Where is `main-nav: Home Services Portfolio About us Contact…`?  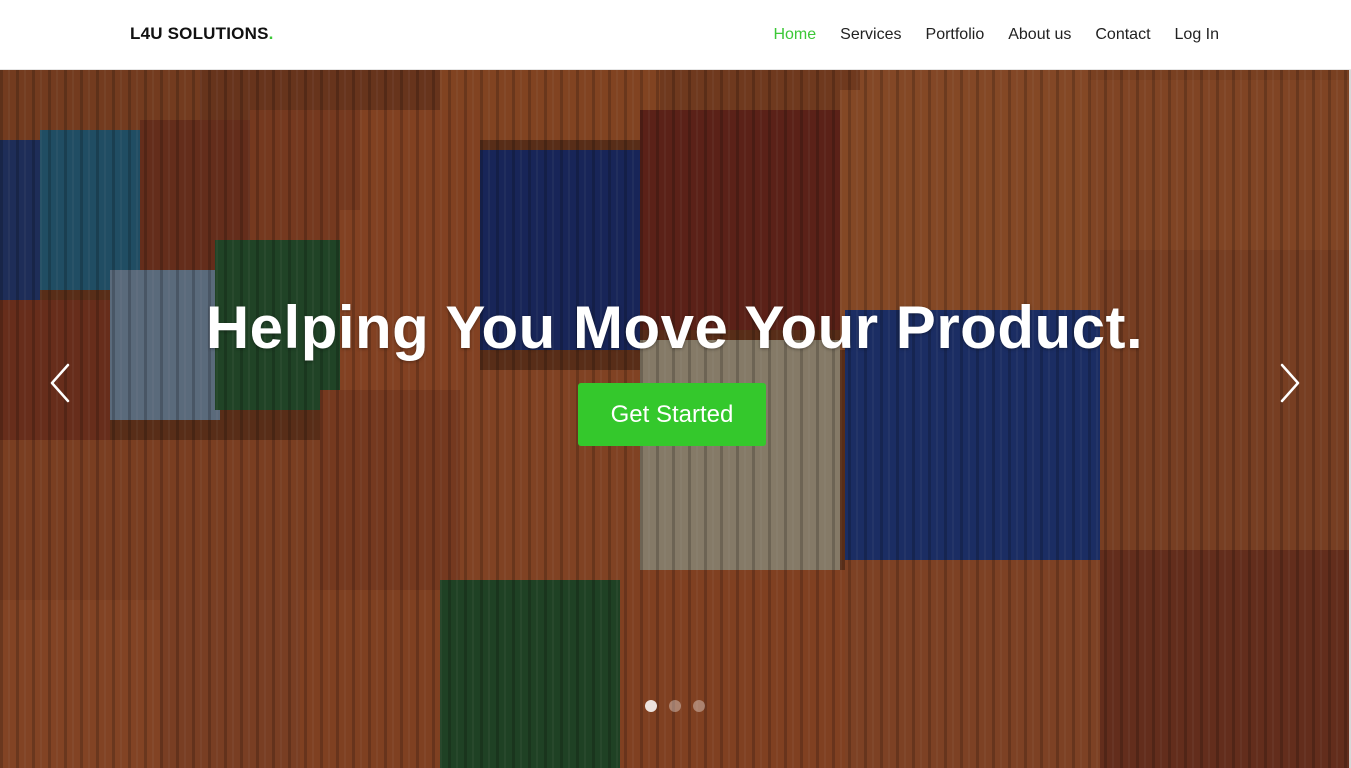
main-nav: Home Services Portfolio About us Contact… is located at coordinates (984, 35).